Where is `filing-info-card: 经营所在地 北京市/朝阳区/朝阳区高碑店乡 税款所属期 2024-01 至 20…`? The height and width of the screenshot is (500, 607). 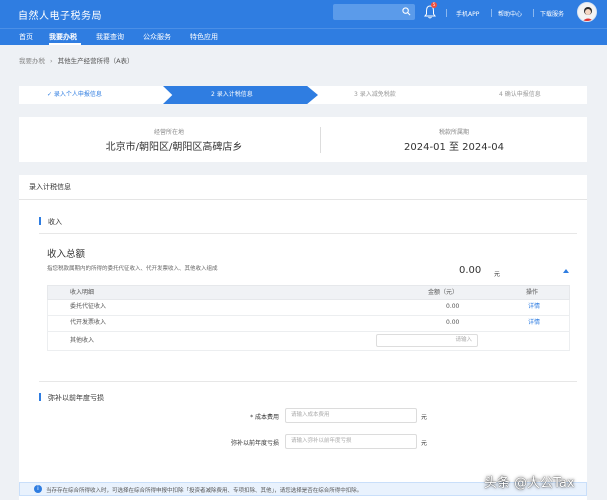 filing-info-card: 经营所在地 北京市/朝阳区/朝阳区高碑店乡 税款所属期 2024-01 至 20… is located at coordinates (303, 139).